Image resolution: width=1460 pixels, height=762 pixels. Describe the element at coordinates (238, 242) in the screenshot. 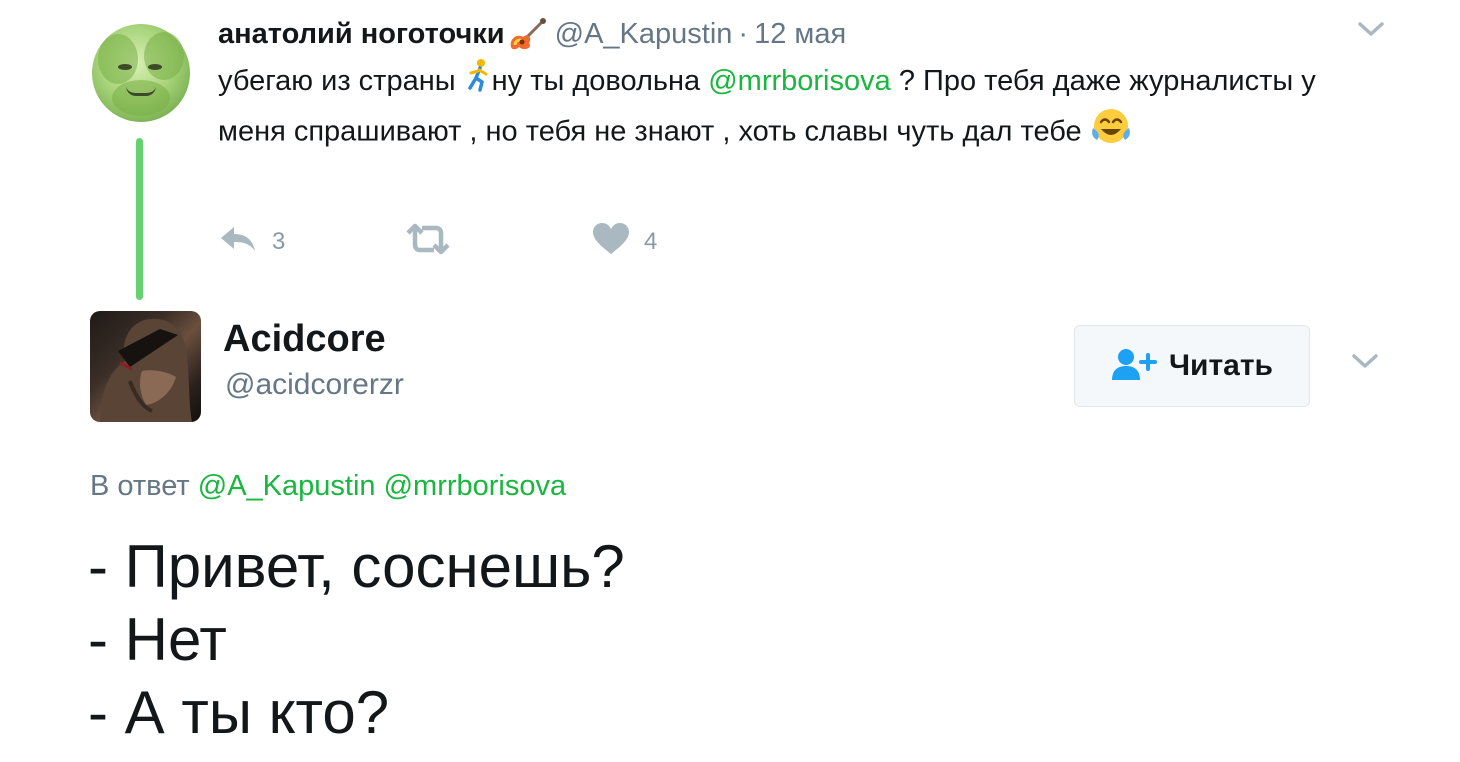

I see `reply-icon` at that location.